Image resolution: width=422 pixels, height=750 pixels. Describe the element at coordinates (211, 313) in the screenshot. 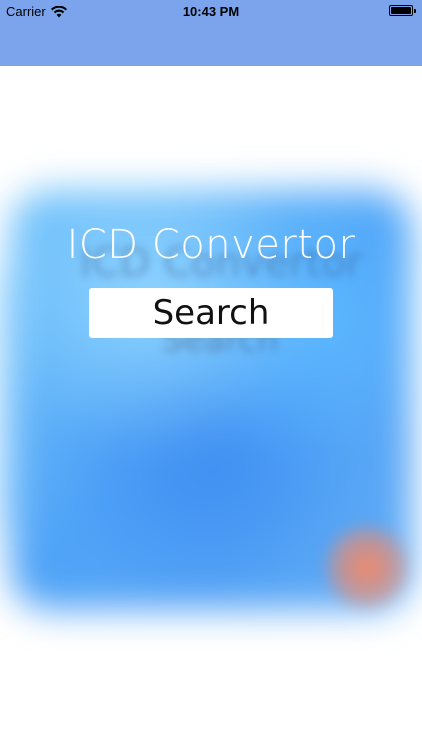

I see `search-button: Search` at that location.